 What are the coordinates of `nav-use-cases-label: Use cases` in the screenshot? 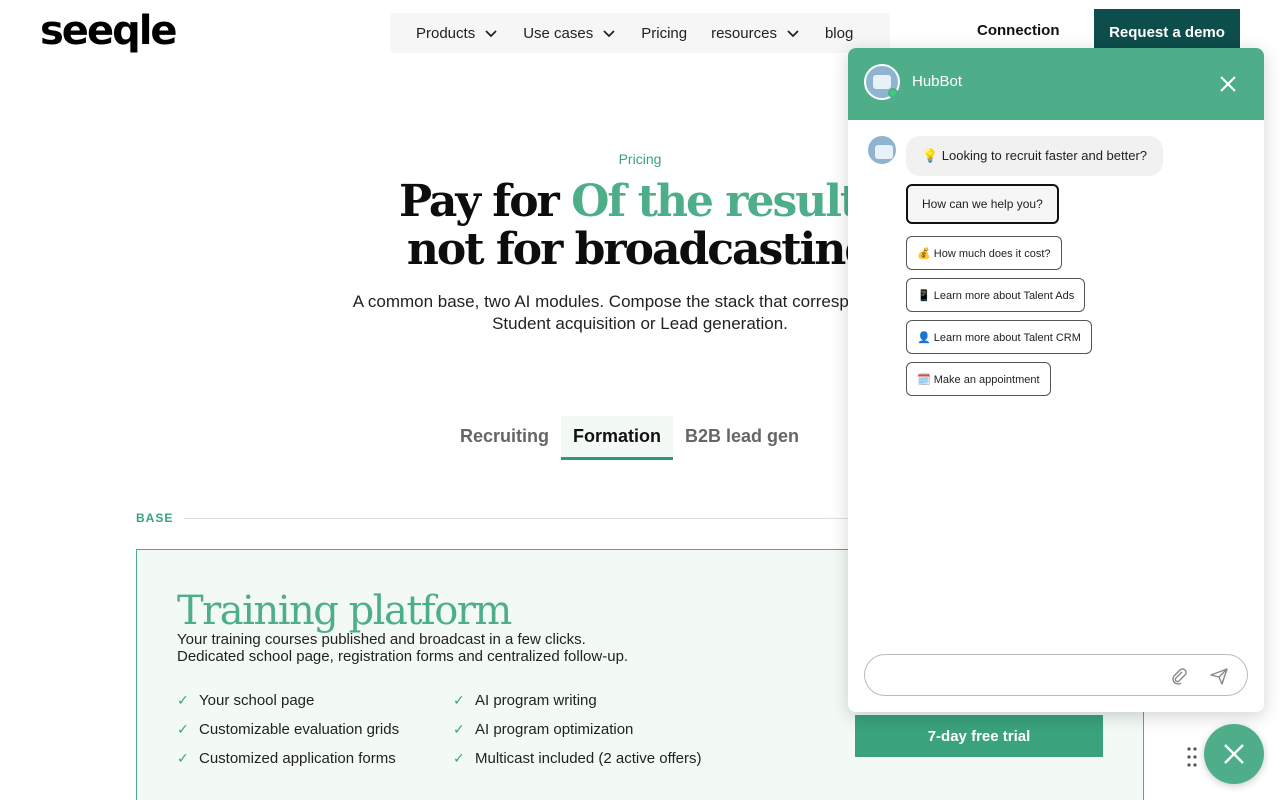 It's located at (558, 33).